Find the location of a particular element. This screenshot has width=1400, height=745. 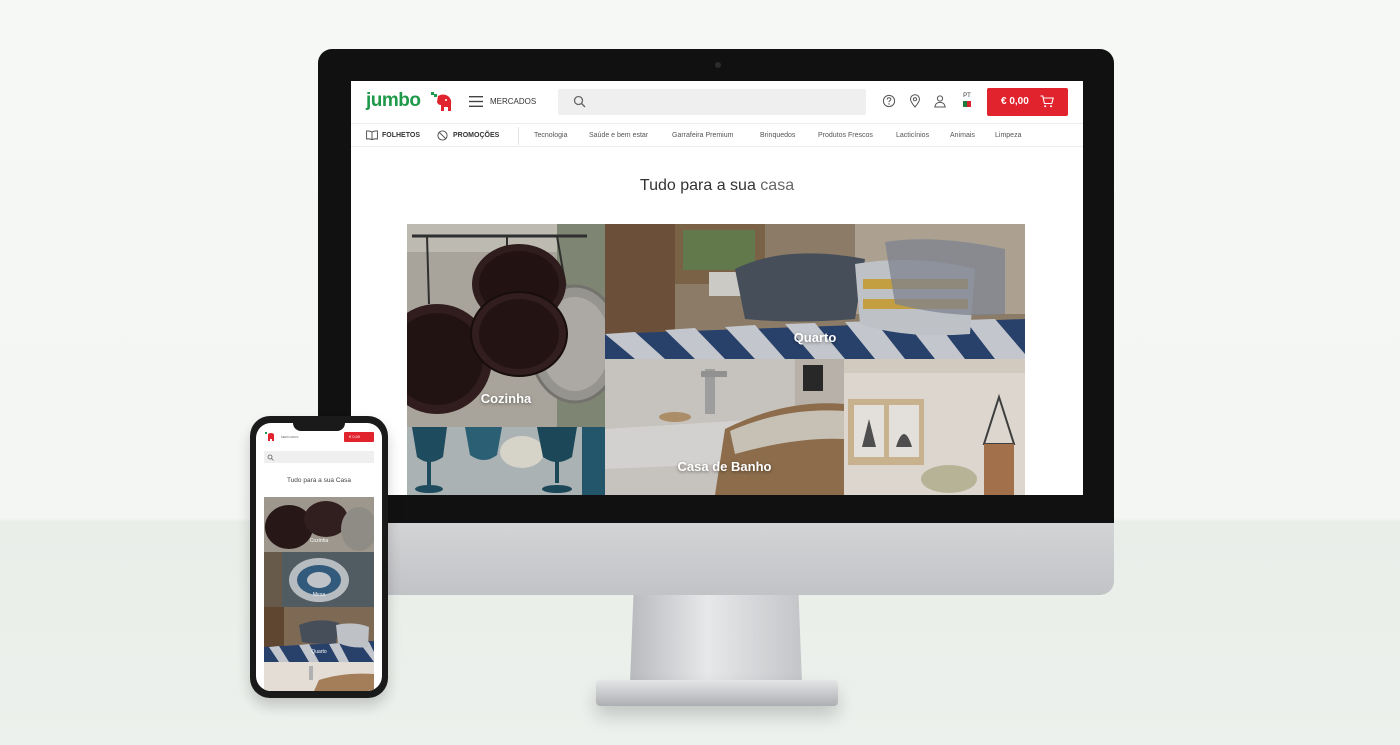

search-input is located at coordinates (712, 102).